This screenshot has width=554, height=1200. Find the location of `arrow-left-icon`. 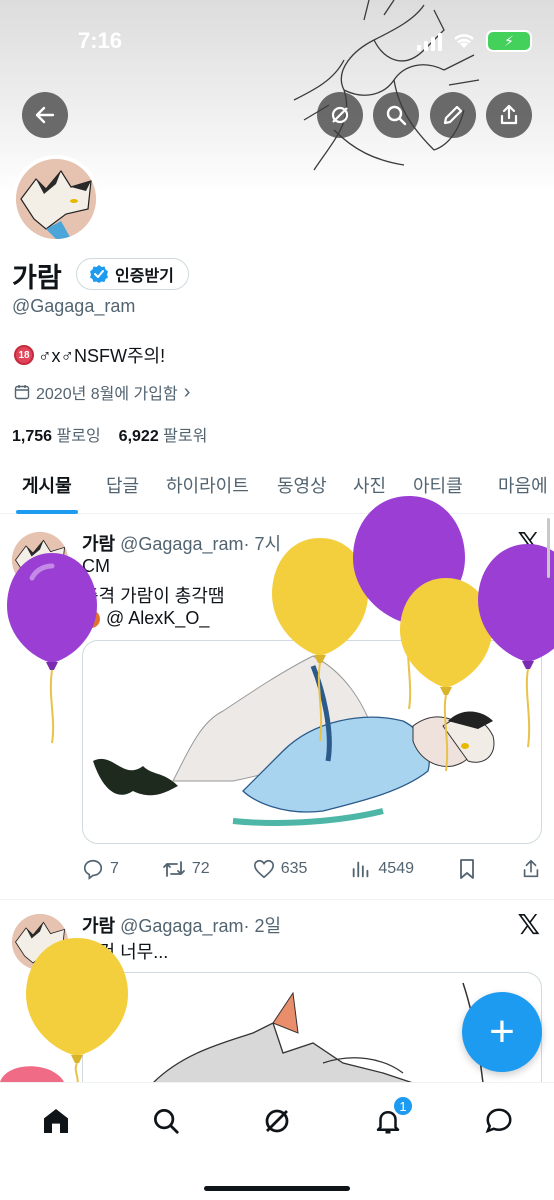

arrow-left-icon is located at coordinates (45, 115).